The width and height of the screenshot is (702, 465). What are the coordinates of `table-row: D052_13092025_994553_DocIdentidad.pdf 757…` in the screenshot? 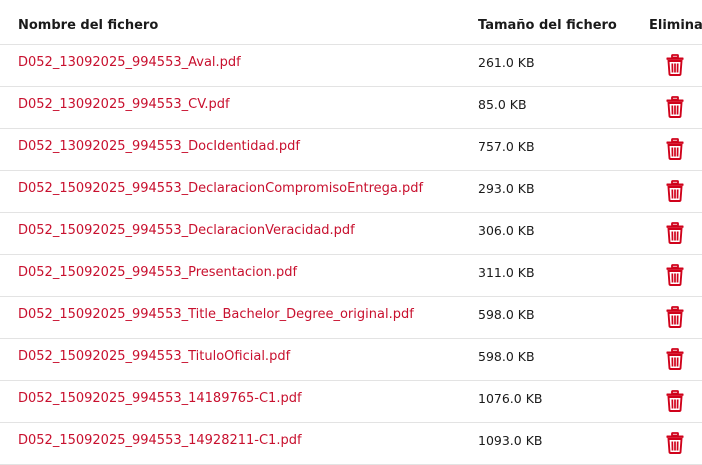 It's located at (351, 150).